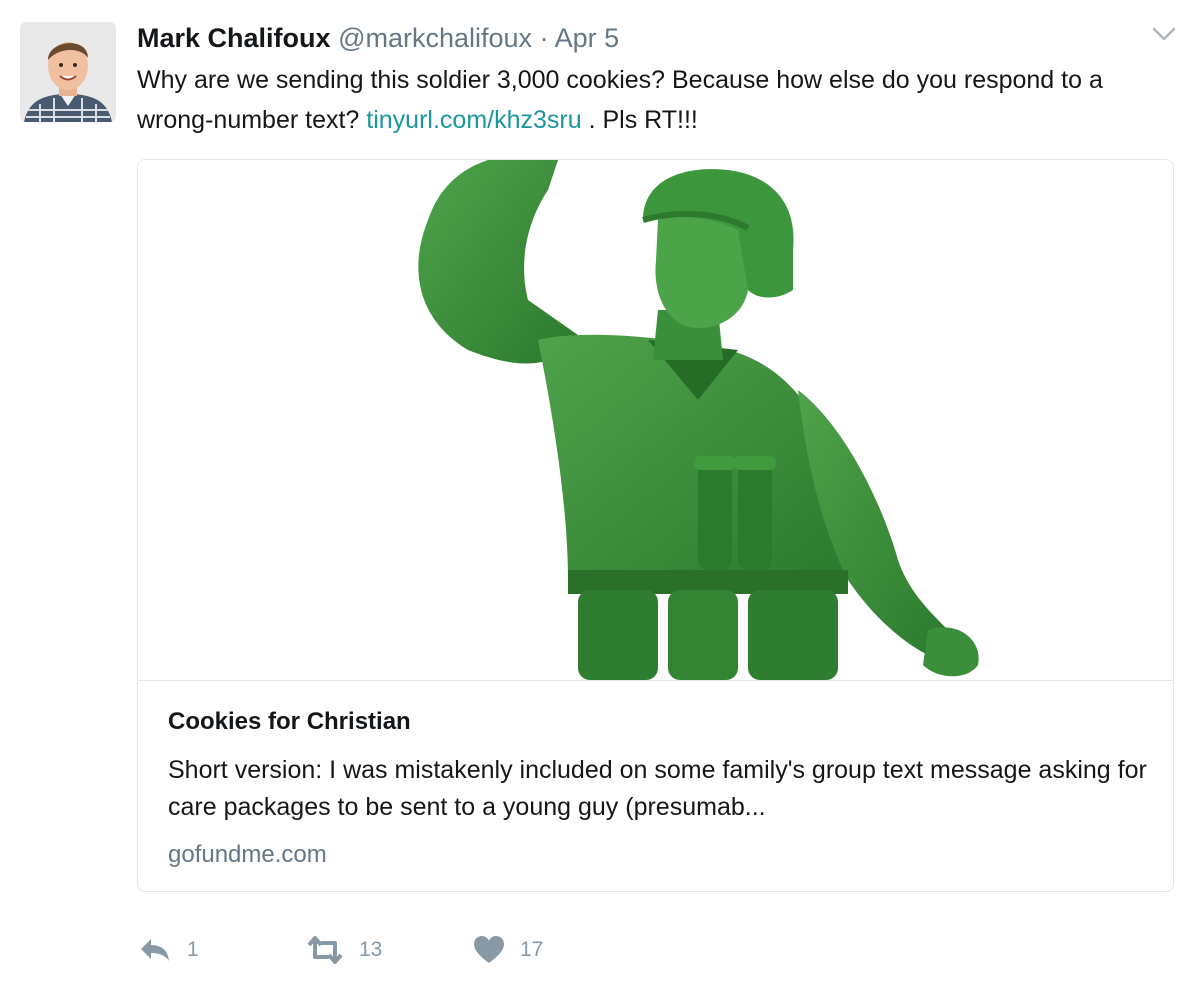 This screenshot has width=1200, height=982. Describe the element at coordinates (655, 680) in the screenshot. I see `card-divider` at that location.